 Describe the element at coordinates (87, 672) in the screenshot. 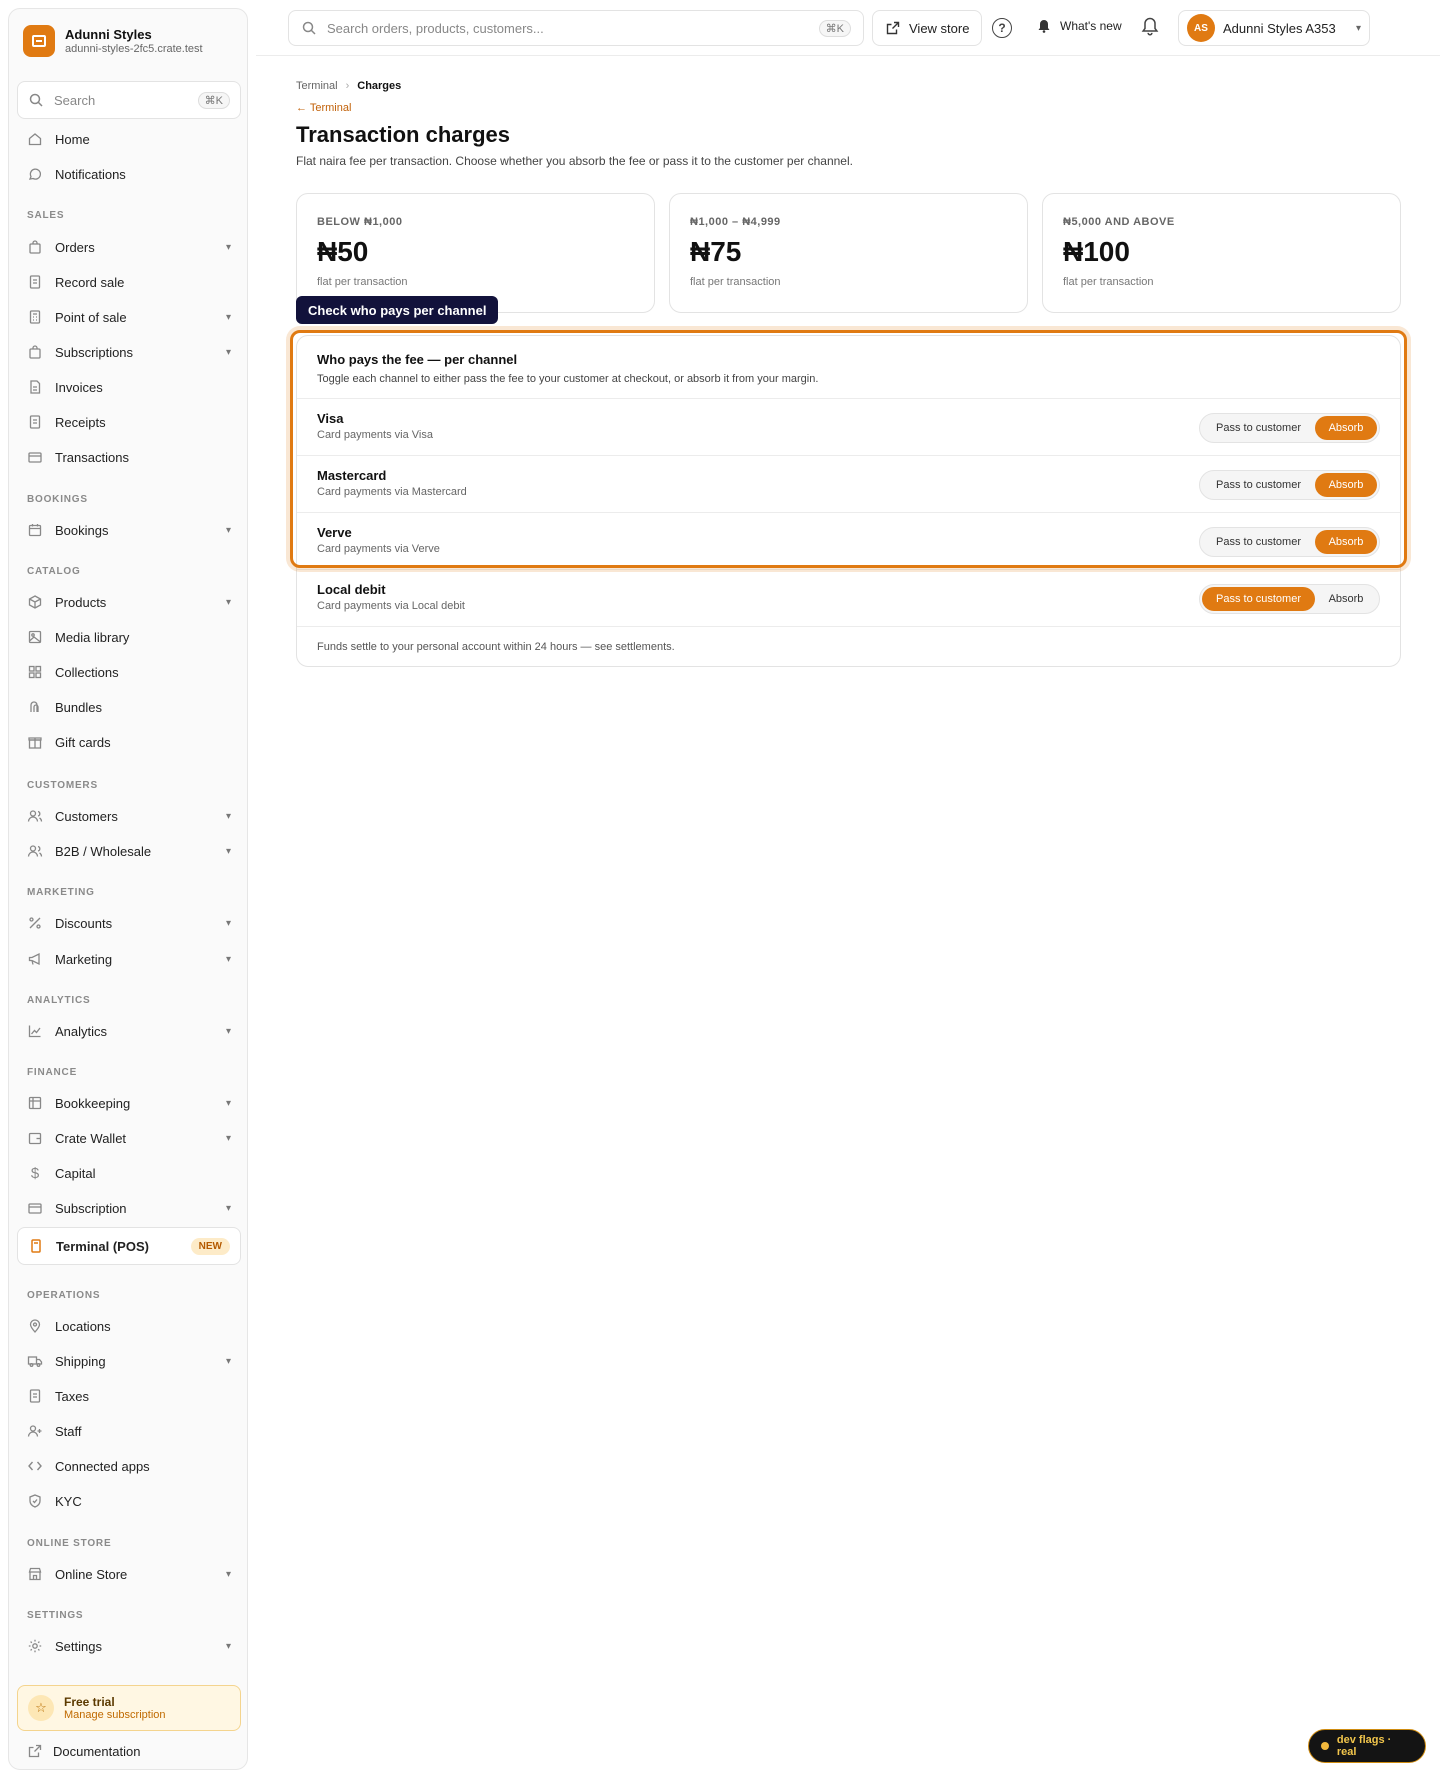

I see `sidebar-item-label: Collections` at that location.